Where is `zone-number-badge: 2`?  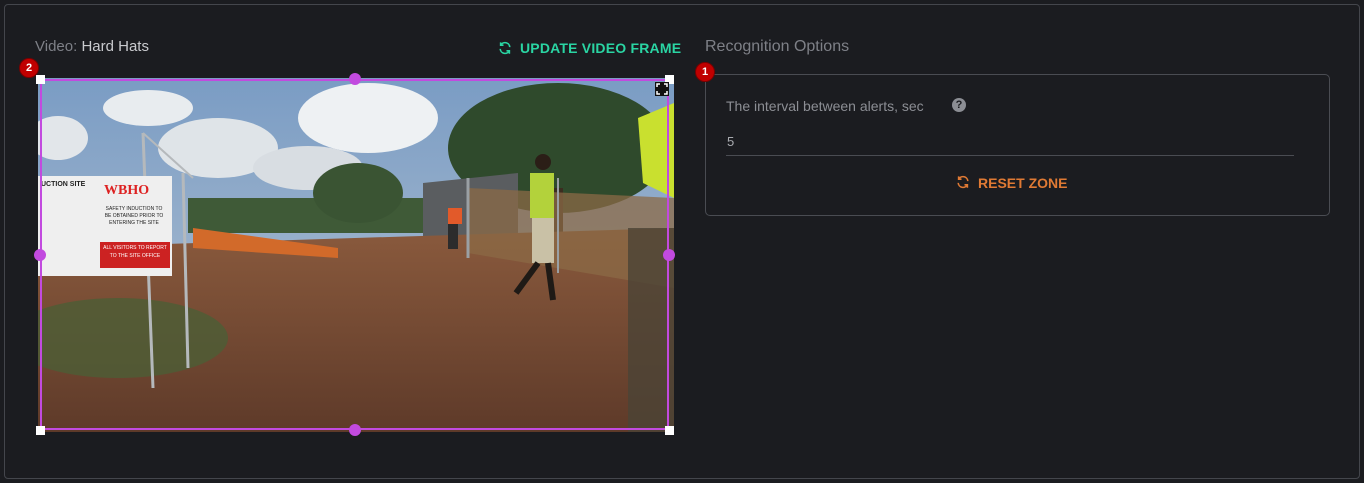
zone-number-badge: 2 is located at coordinates (29, 68).